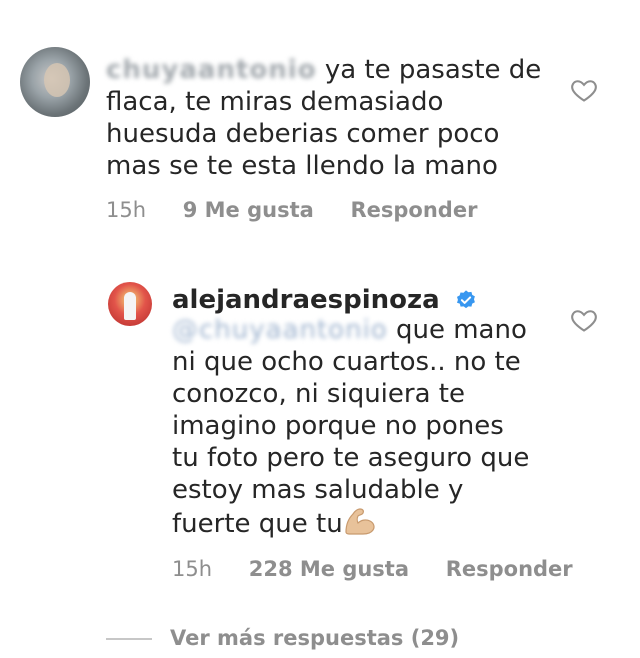 This screenshot has height=658, width=640. I want to click on comment-line: tu foto pero te aseguro que, so click(351, 458).